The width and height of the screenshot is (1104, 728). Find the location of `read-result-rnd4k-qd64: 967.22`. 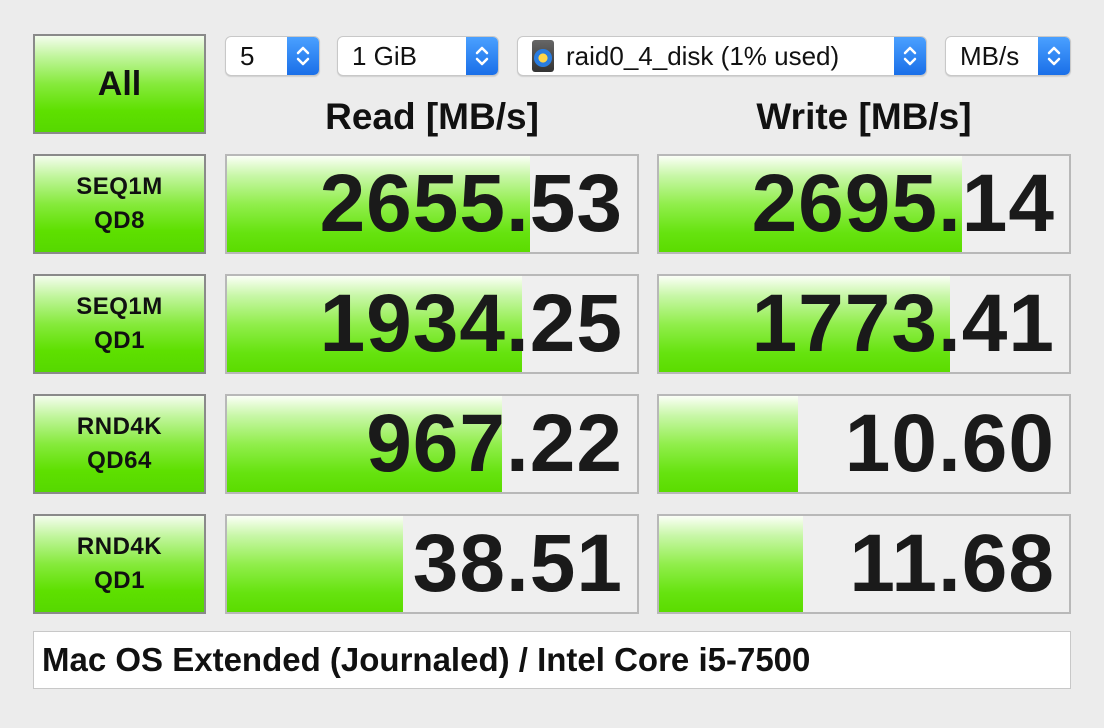

read-result-rnd4k-qd64: 967.22 is located at coordinates (432, 444).